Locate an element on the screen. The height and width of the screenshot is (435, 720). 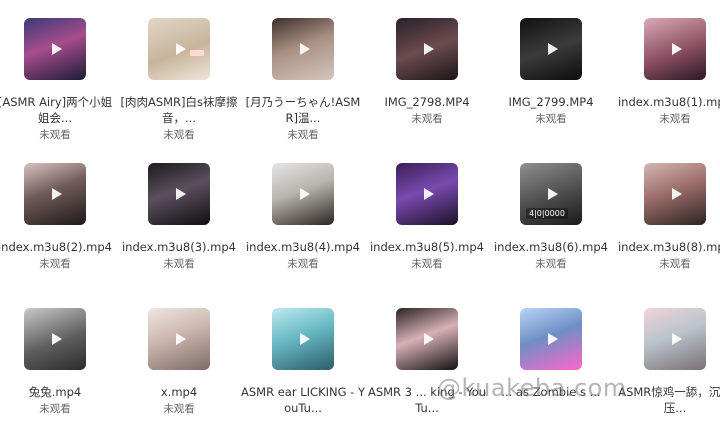
video-tile: index.m3u8(5).mp4 未观看 is located at coordinates (427, 217).